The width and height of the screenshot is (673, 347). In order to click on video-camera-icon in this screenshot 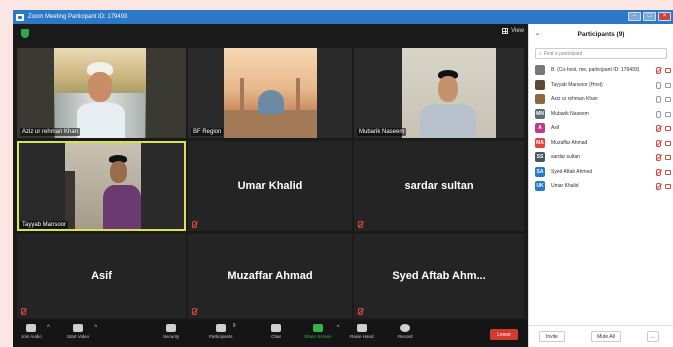, I will do `click(78, 328)`.